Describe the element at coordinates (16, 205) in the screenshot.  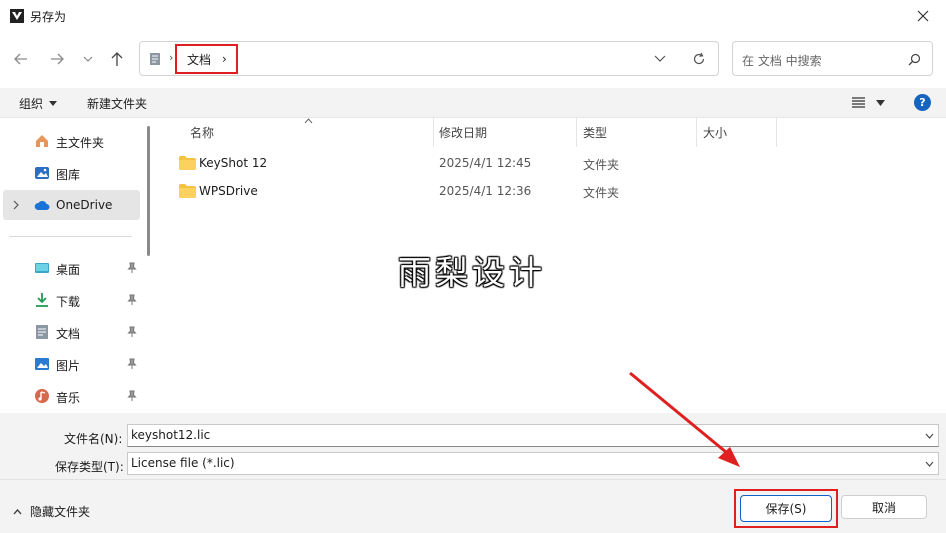
I see `chevron-right-icon` at that location.